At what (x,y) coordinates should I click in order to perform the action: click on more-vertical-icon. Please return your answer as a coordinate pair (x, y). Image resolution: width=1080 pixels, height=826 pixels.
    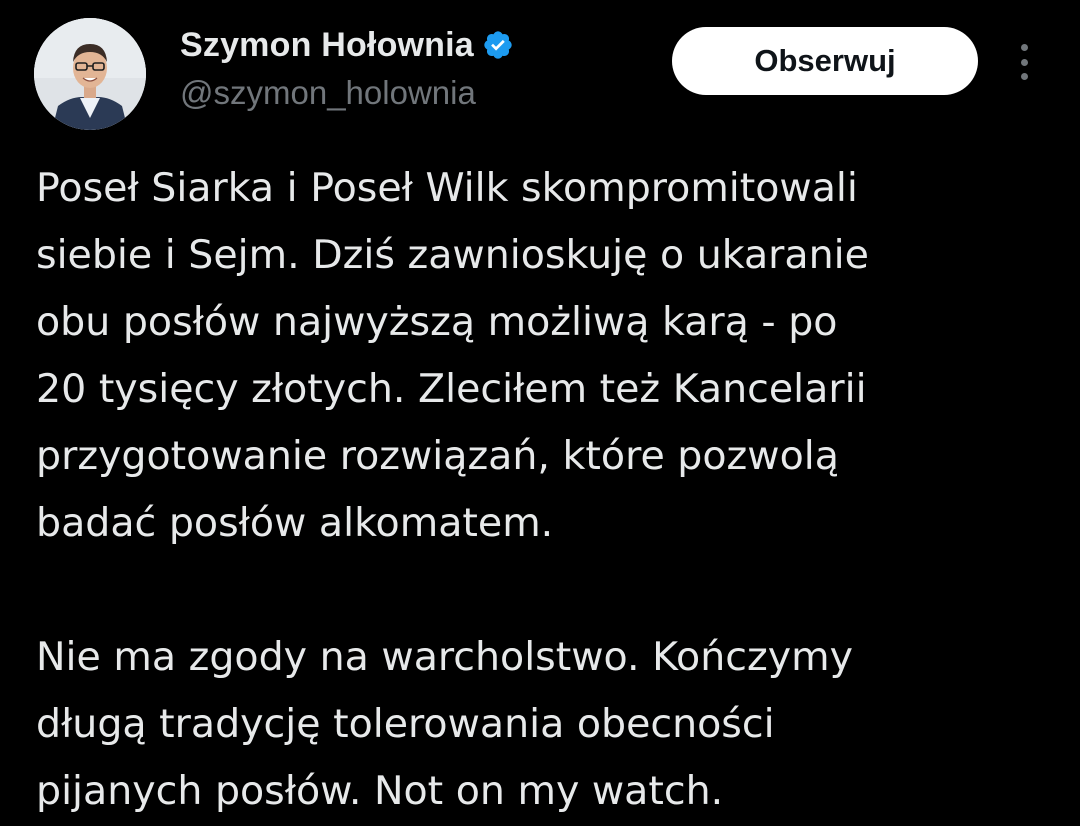
    Looking at the image, I should click on (1024, 62).